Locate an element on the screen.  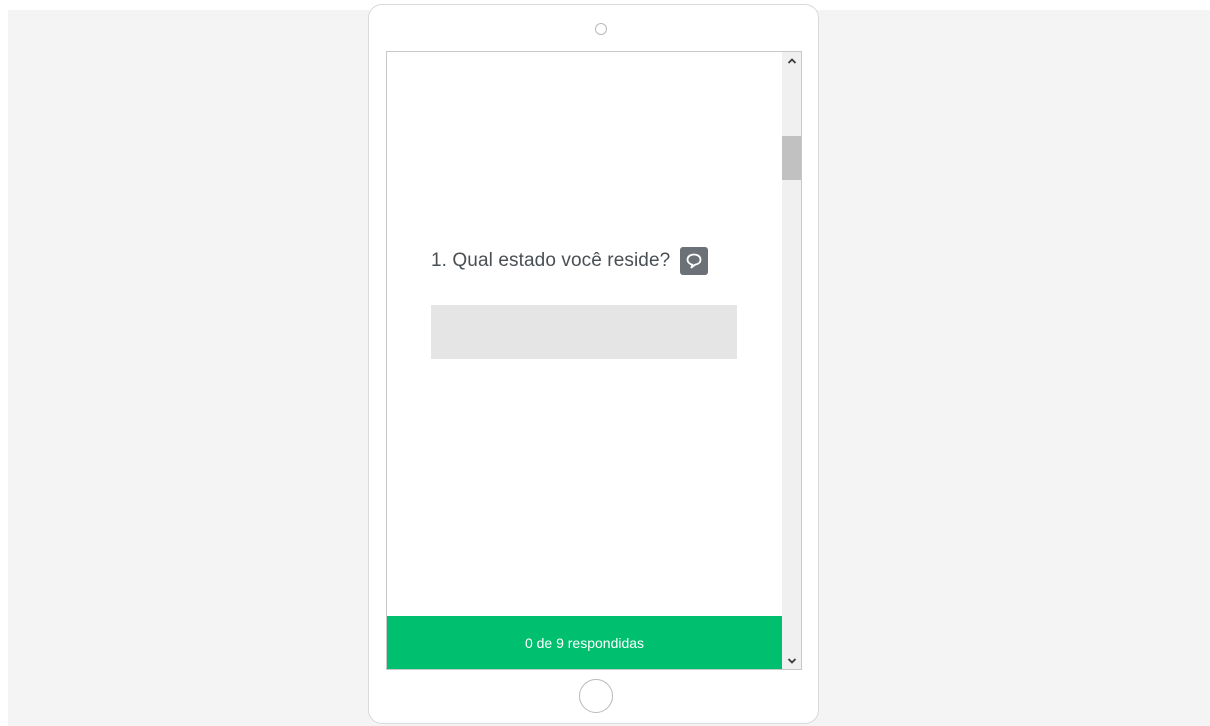
tablet-home-button is located at coordinates (596, 696).